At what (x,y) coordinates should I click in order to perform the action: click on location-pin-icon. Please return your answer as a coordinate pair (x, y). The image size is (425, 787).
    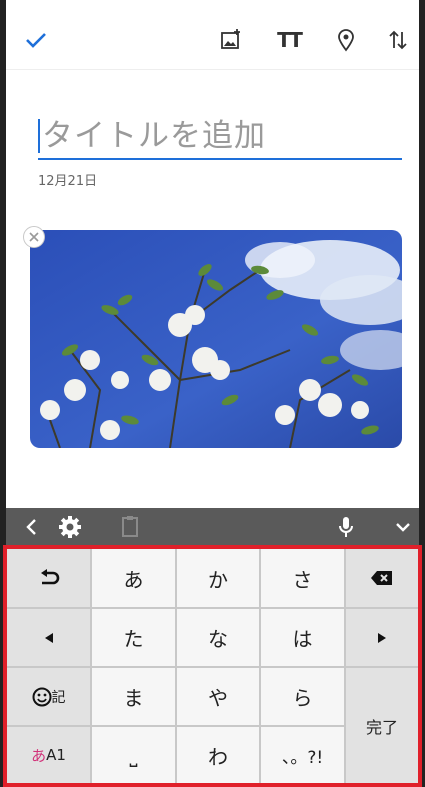
    Looking at the image, I should click on (346, 40).